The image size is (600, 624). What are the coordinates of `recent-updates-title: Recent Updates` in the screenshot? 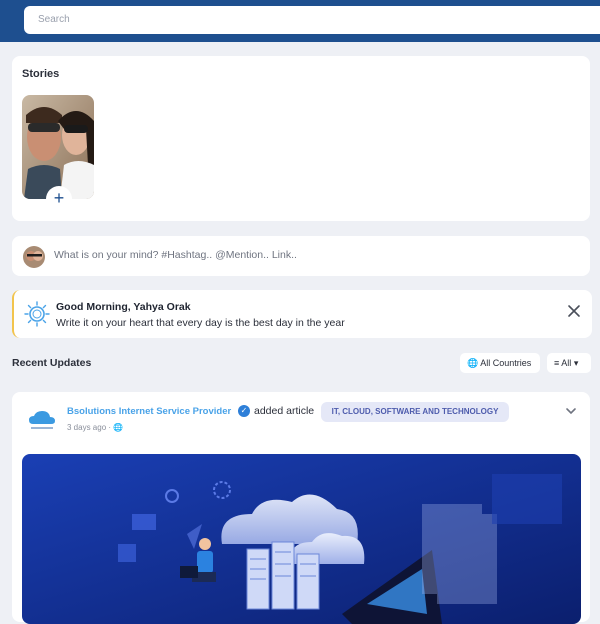 It's located at (52, 363).